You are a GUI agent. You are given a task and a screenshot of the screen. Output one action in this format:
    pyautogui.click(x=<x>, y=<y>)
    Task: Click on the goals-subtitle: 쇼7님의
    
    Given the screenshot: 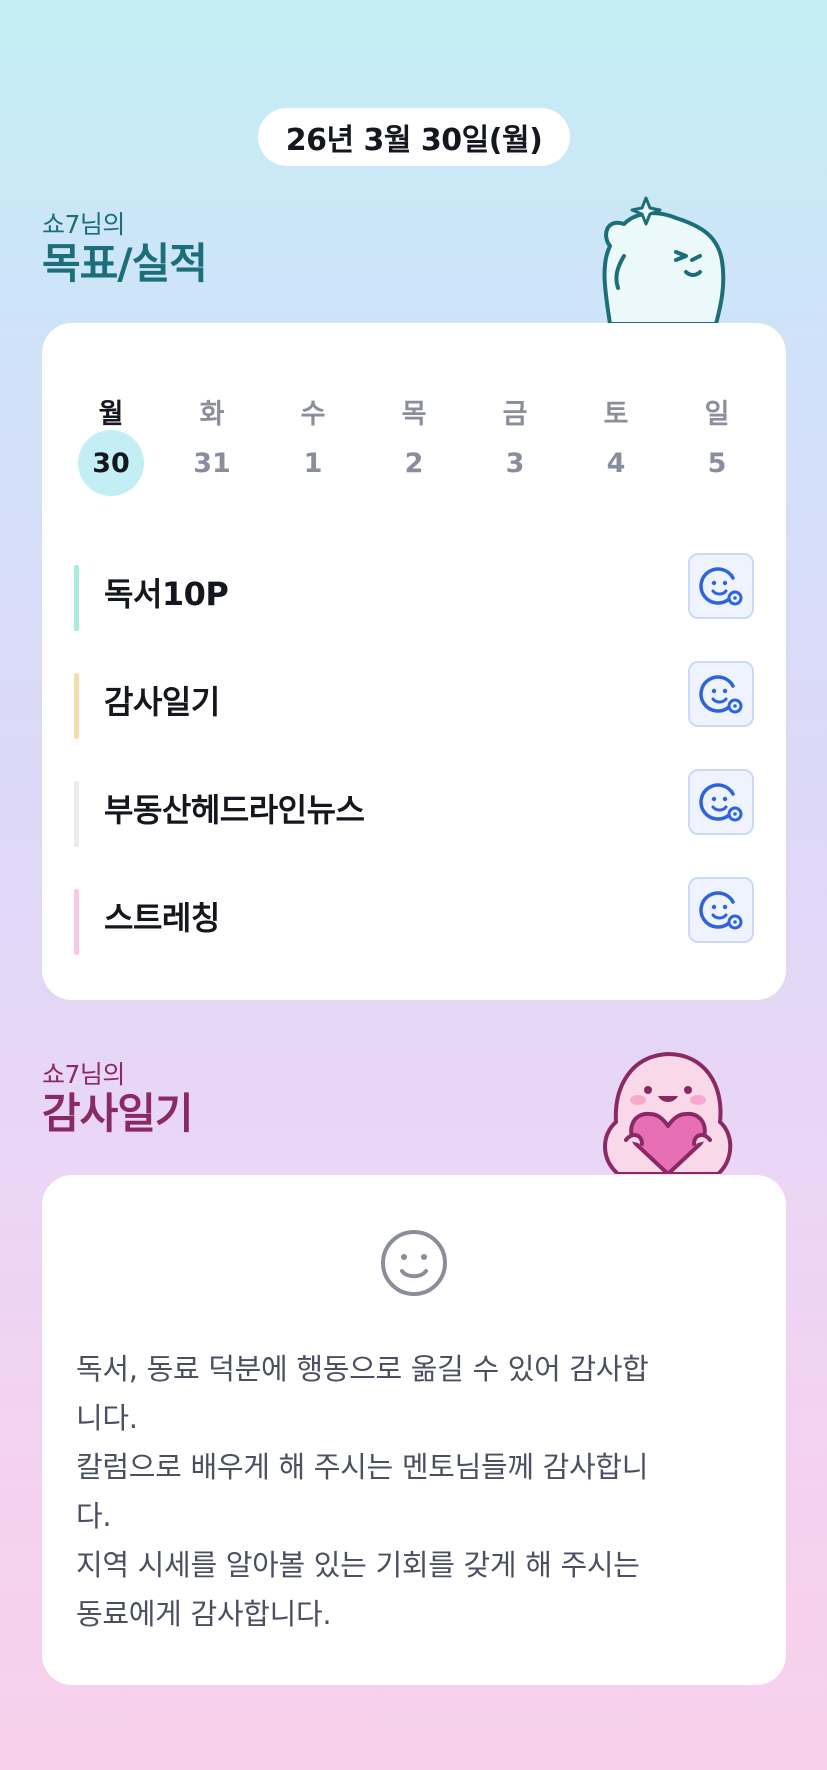 What is the action you would take?
    pyautogui.click(x=83, y=224)
    